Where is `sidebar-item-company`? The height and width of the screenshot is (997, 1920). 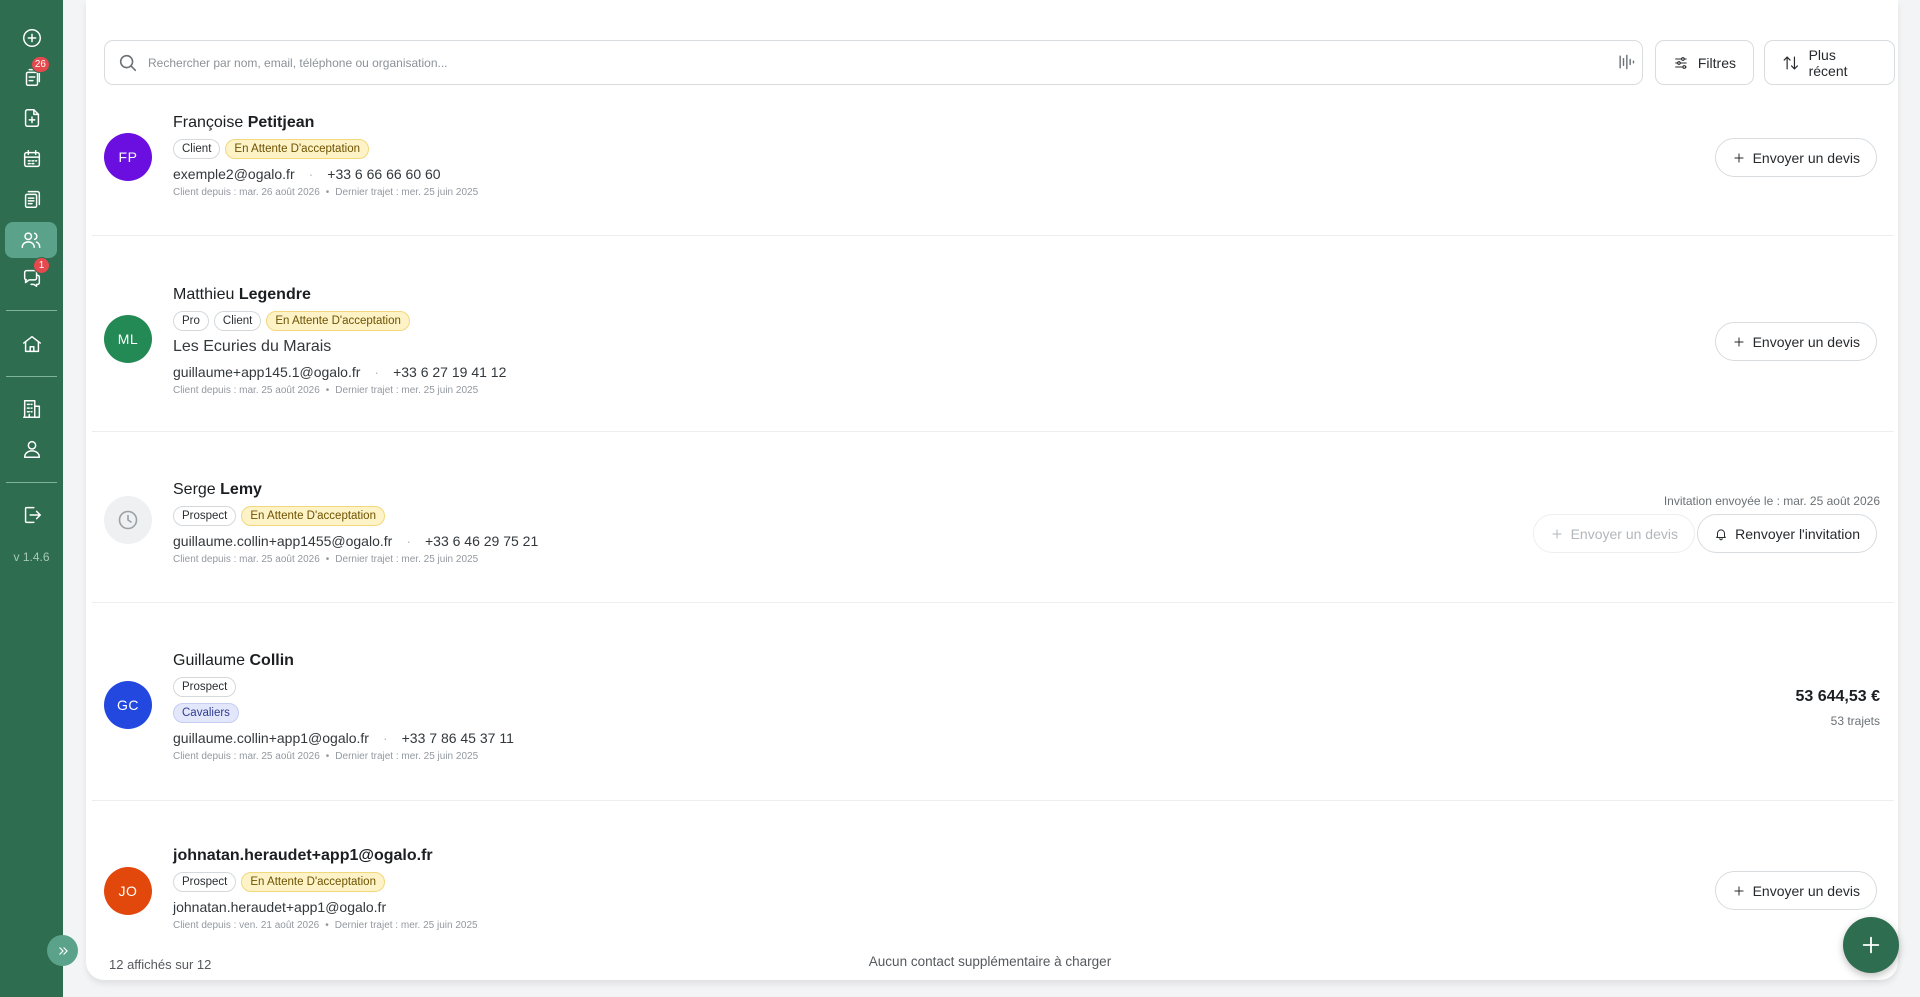
sidebar-item-company is located at coordinates (32, 409).